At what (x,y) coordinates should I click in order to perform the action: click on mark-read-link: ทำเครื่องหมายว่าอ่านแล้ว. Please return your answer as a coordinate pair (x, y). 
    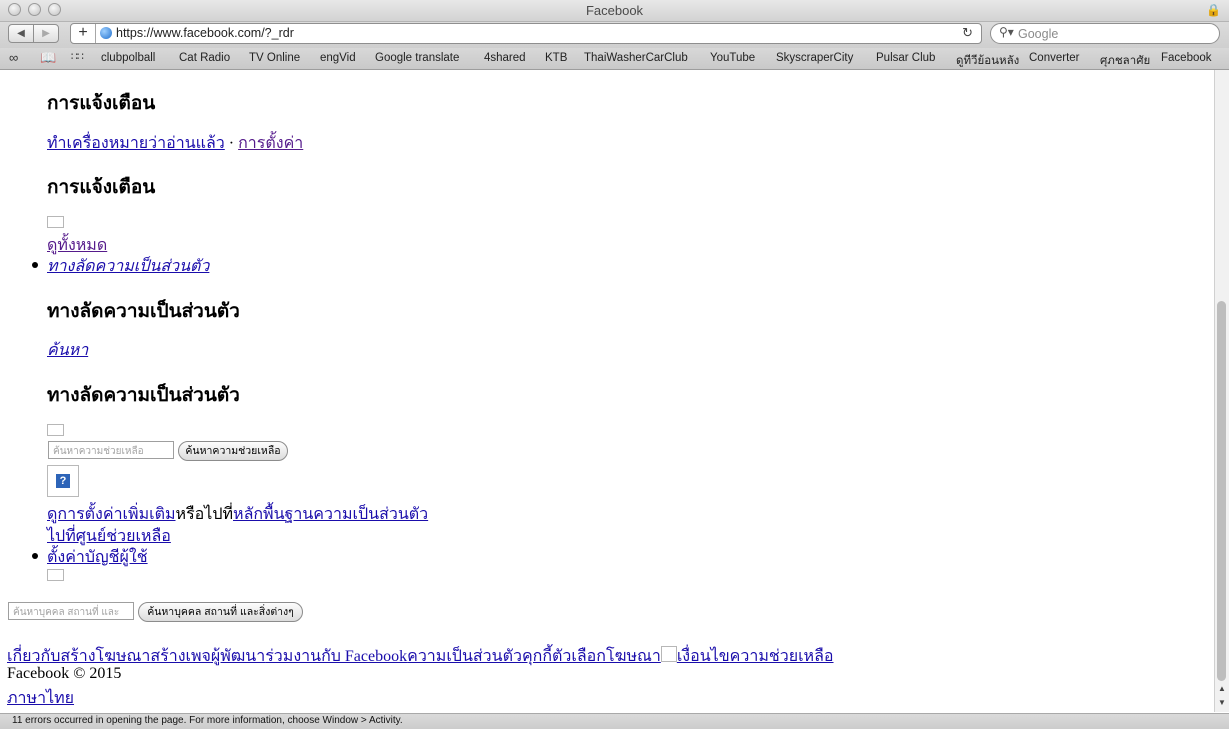
    Looking at the image, I should click on (136, 143).